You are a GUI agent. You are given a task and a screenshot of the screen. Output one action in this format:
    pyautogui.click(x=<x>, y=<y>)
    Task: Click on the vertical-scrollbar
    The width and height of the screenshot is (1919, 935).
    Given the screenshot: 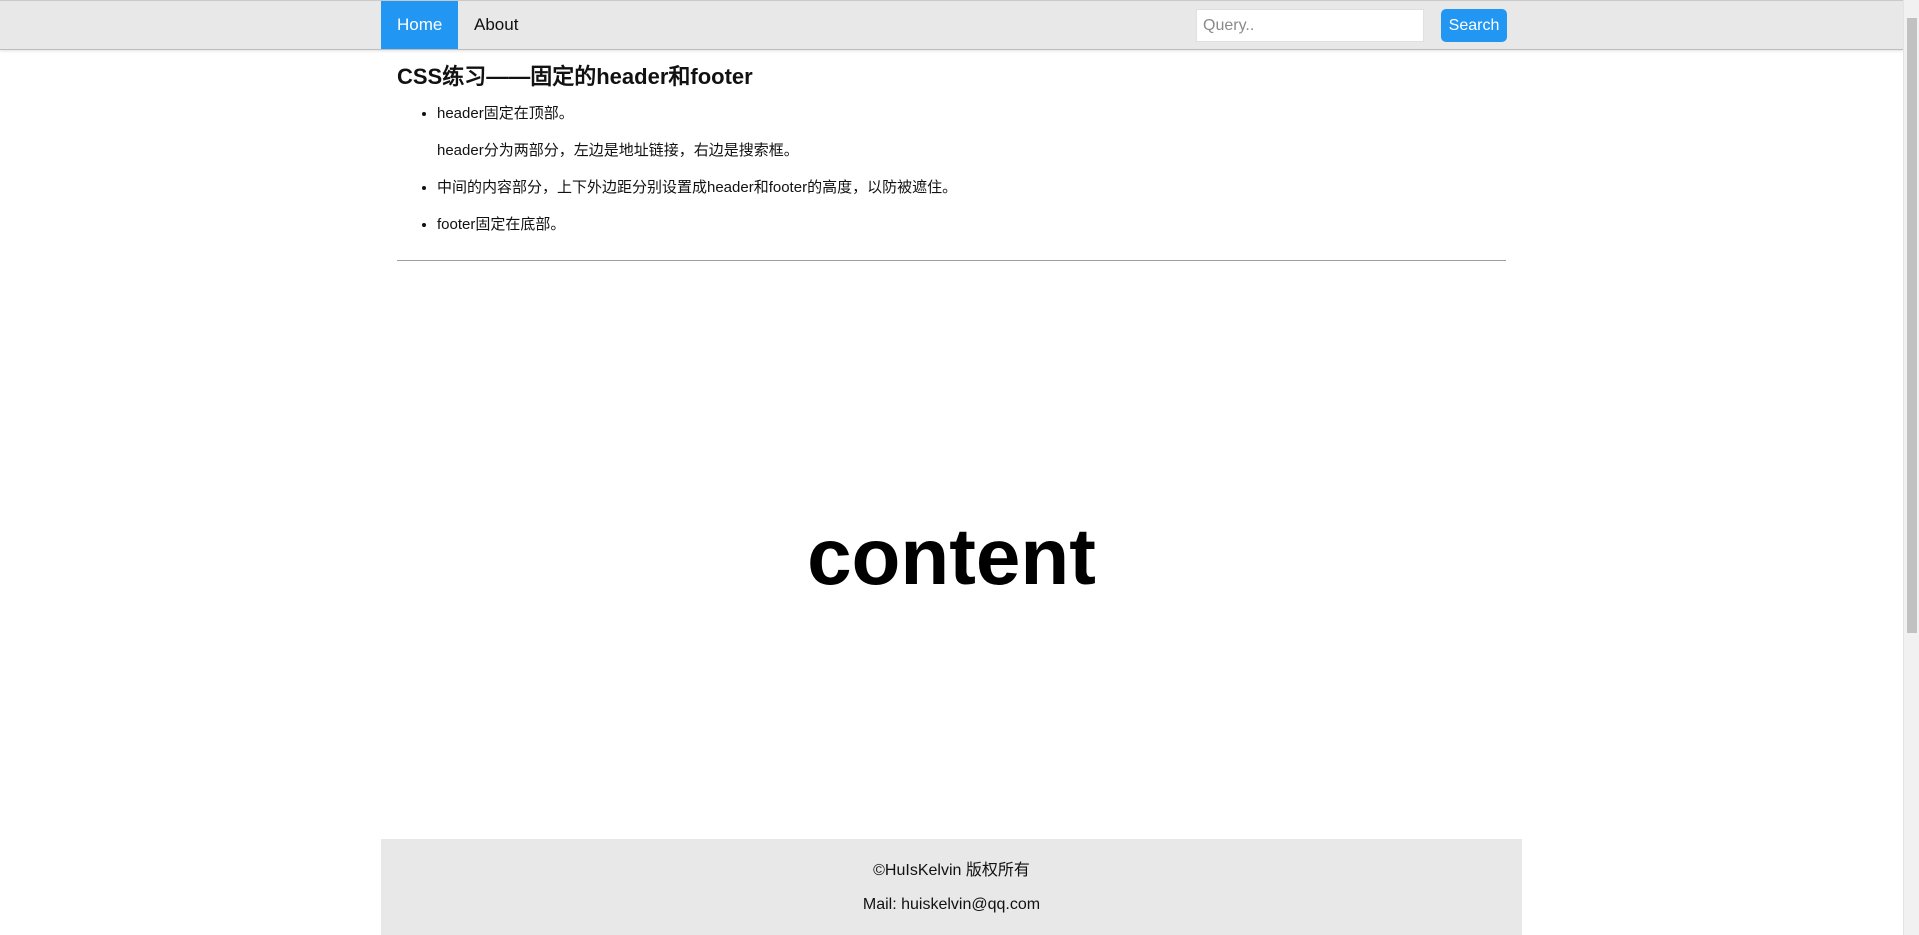 What is the action you would take?
    pyautogui.click(x=1911, y=467)
    